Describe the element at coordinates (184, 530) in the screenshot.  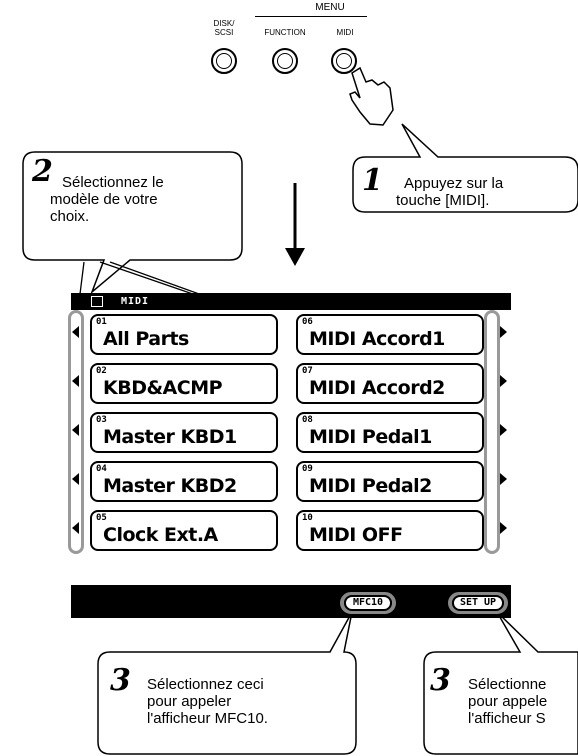
I see `template-item-05: 05 Clock Ext.A` at that location.